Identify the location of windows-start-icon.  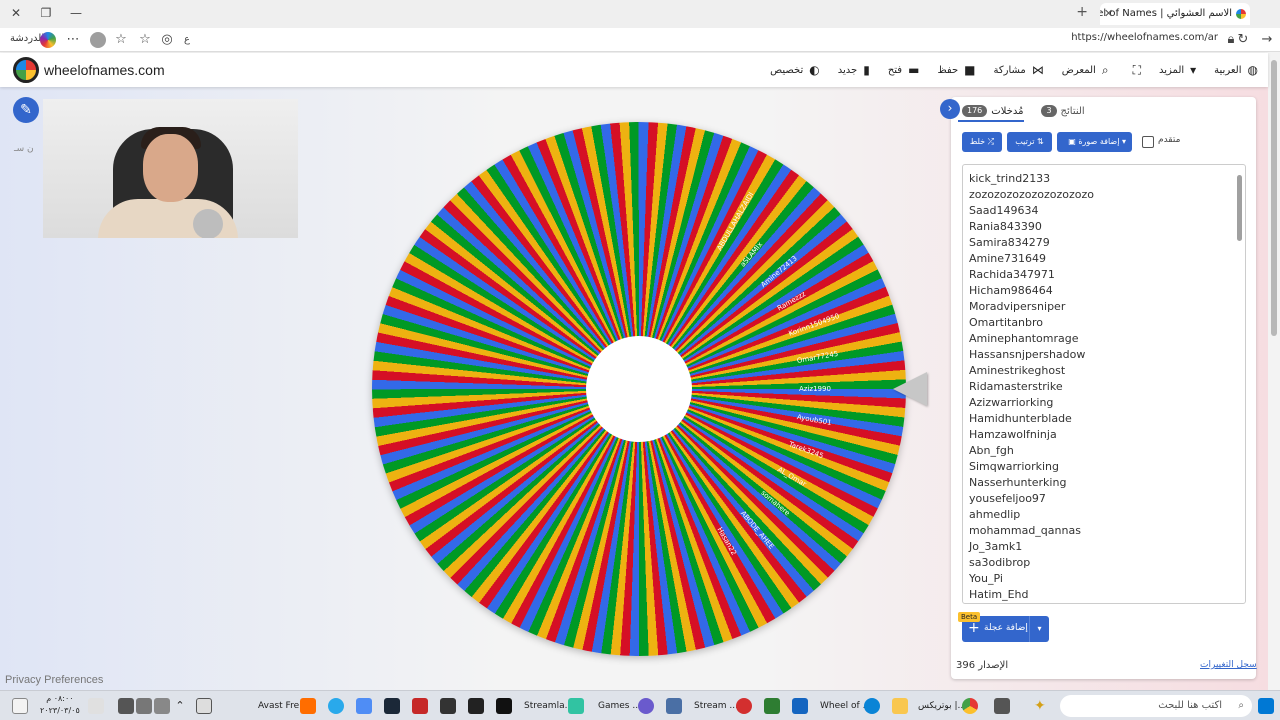
(1266, 706).